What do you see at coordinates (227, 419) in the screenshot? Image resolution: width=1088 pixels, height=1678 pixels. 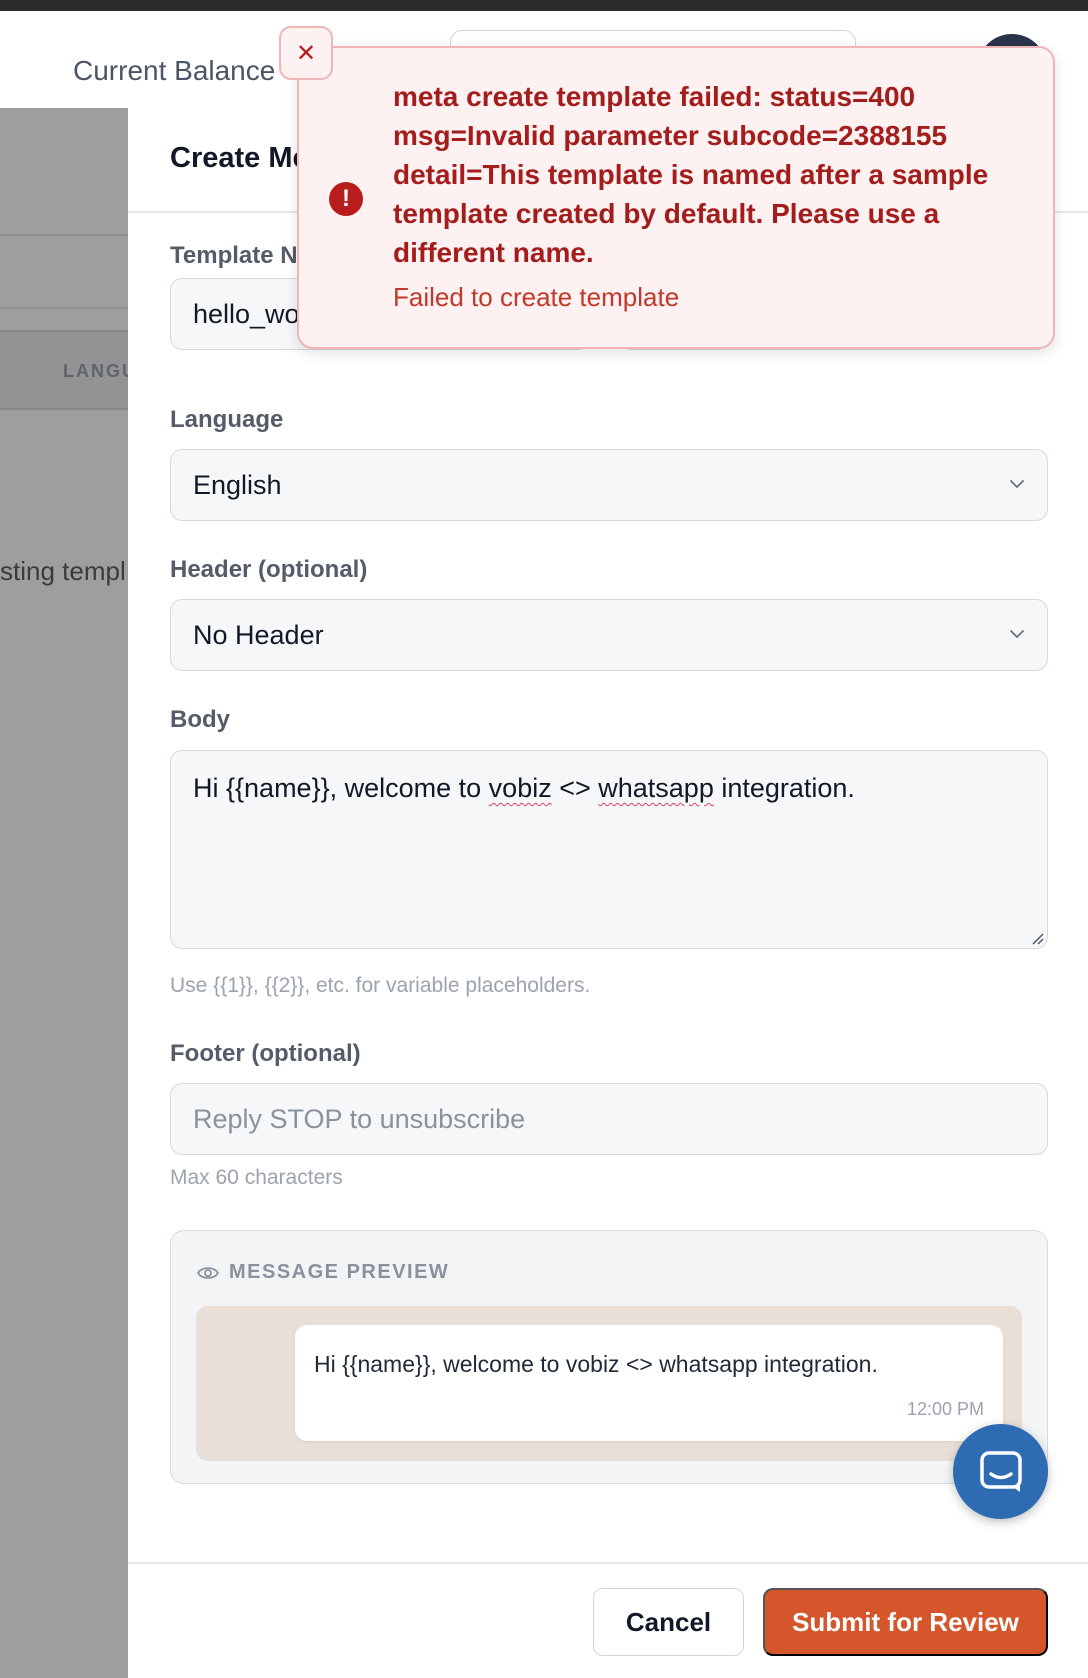 I see `language-label: Language` at bounding box center [227, 419].